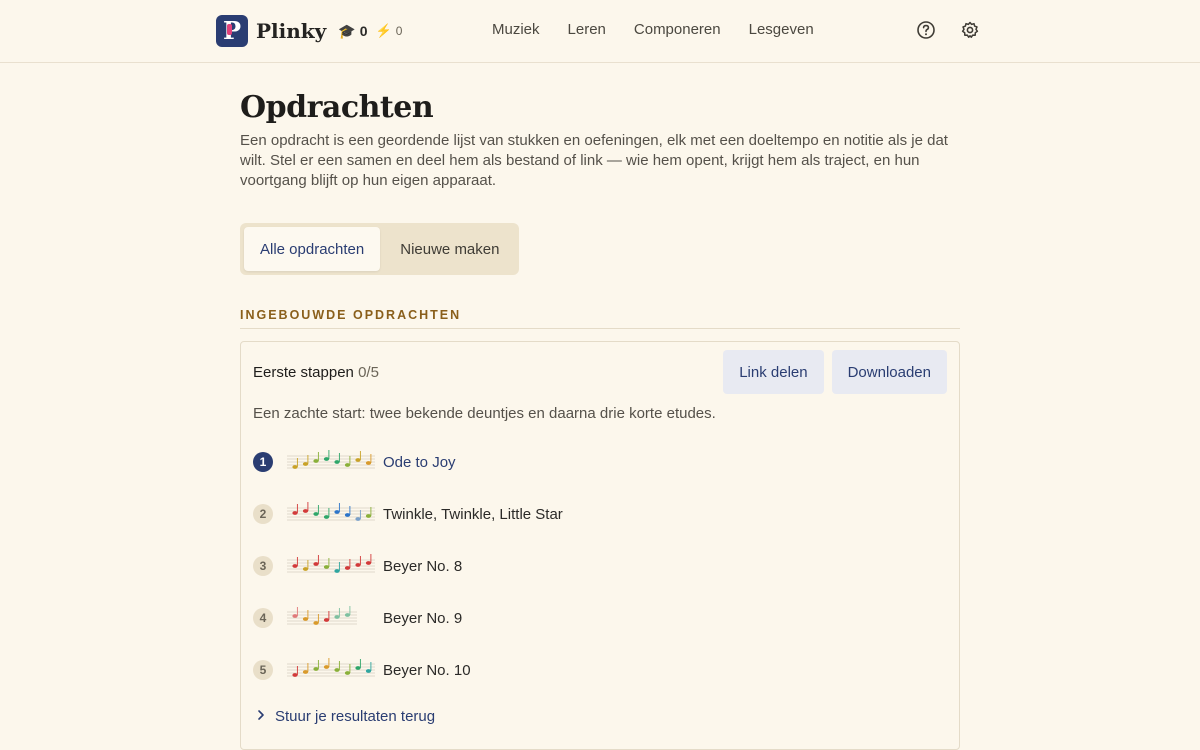 The height and width of the screenshot is (750, 1200). Describe the element at coordinates (370, 31) in the screenshot. I see `user-stats: 🎓 0 ⚡ 0` at that location.